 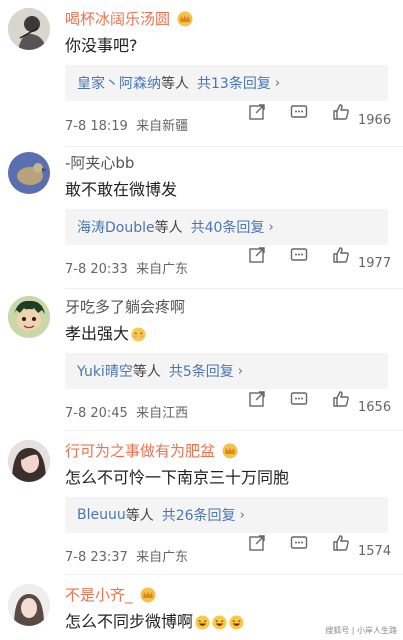 What do you see at coordinates (177, 477) in the screenshot?
I see `comment-text: 怎么不可怜一下南京三十万同胞` at bounding box center [177, 477].